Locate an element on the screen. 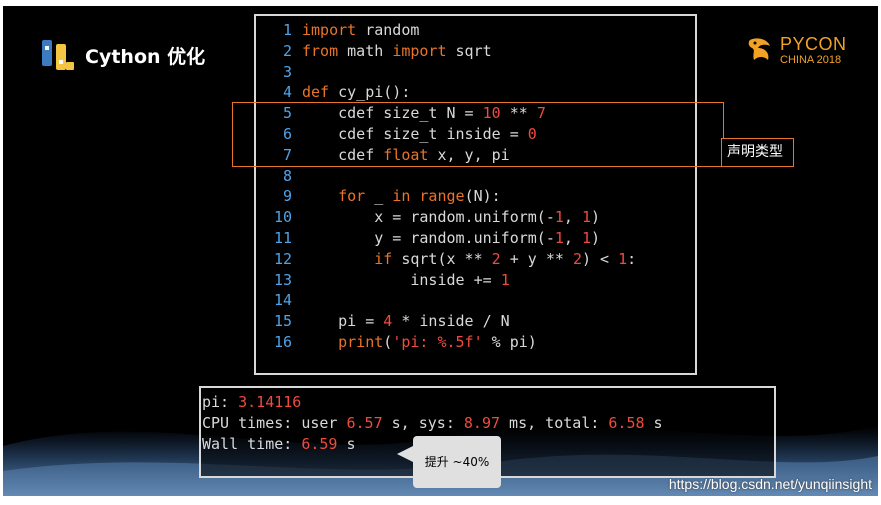 Image resolution: width=881 pixels, height=505 pixels. code-line: 15 pi = 4 * inside / N is located at coordinates (452, 321).